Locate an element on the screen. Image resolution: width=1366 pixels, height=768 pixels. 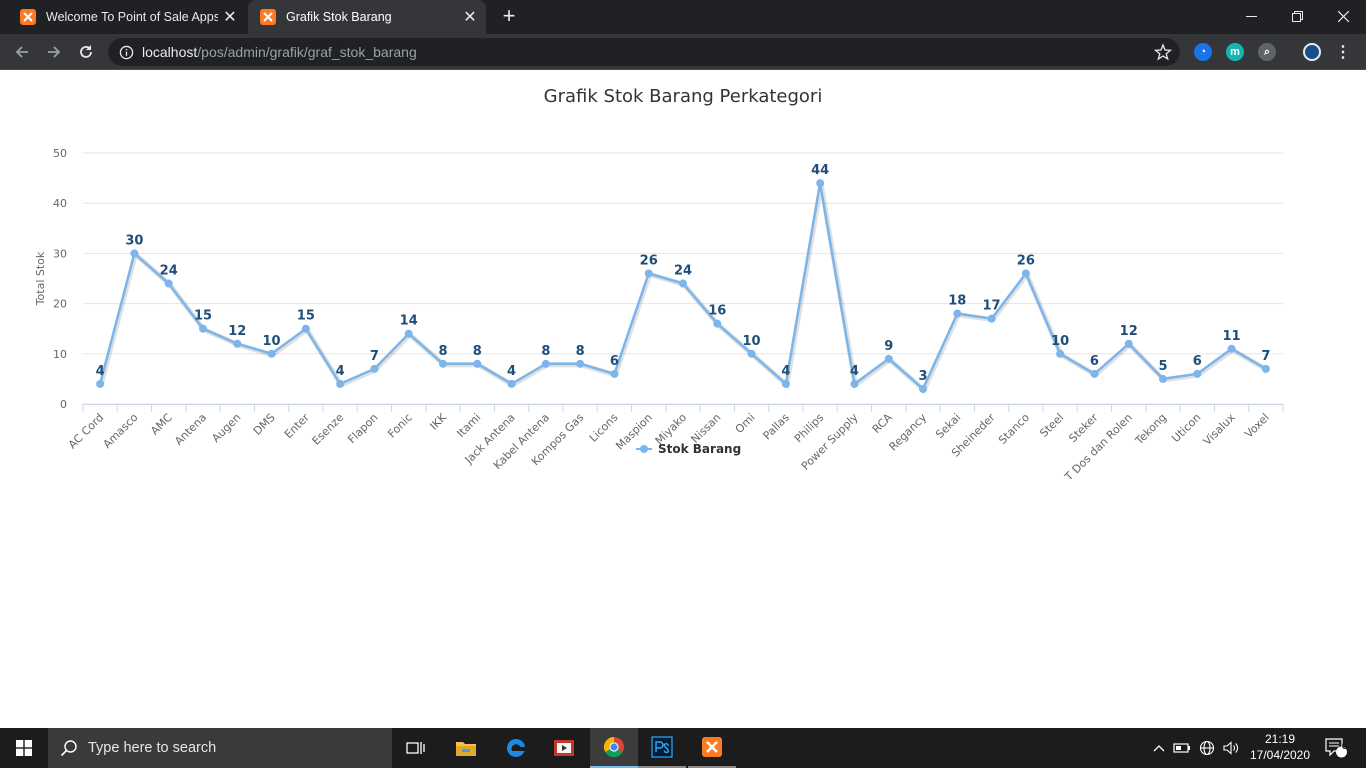
data-label: 16 is located at coordinates (717, 311).